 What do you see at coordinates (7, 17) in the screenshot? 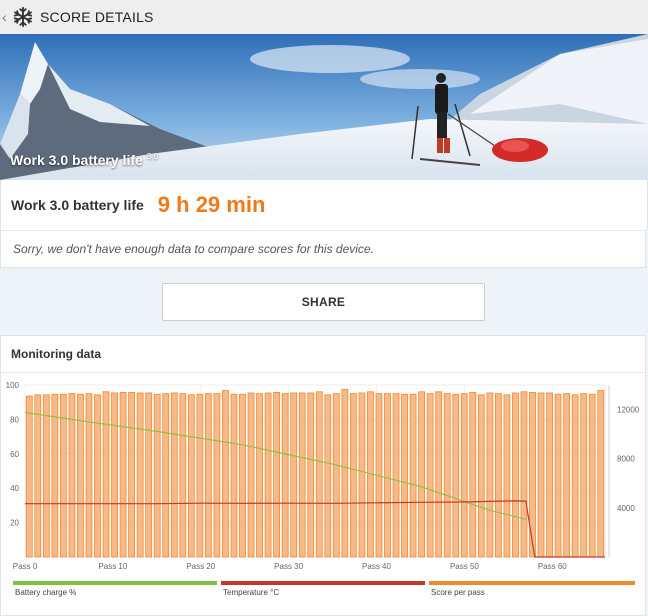
I see `back-chevron-icon: ‹` at bounding box center [7, 17].